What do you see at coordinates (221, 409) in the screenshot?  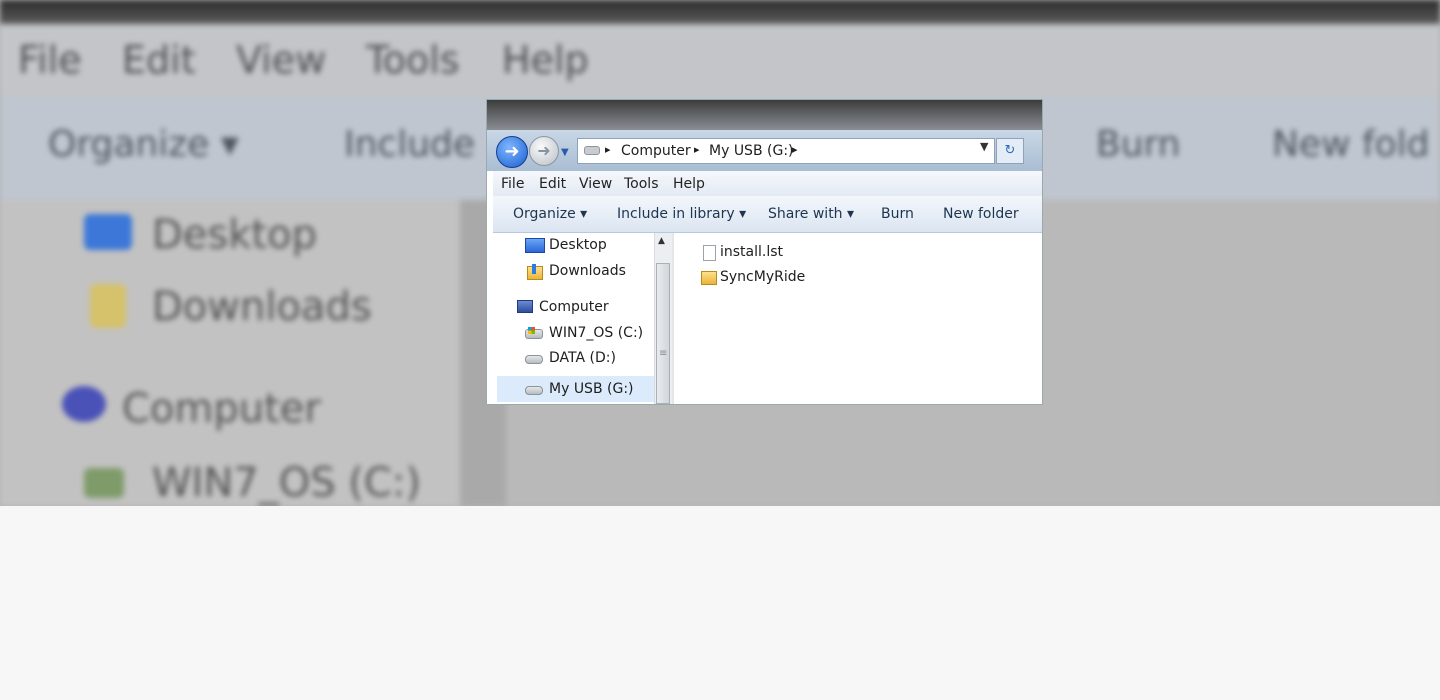 I see `bg-nav-computer: Computer` at bounding box center [221, 409].